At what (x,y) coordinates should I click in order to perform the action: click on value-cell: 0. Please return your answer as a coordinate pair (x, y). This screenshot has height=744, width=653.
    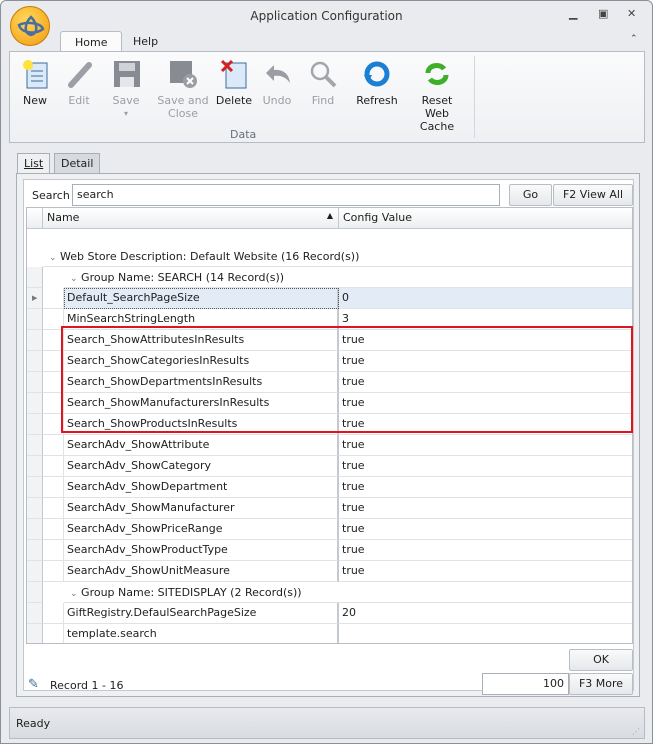
    Looking at the image, I should click on (485, 298).